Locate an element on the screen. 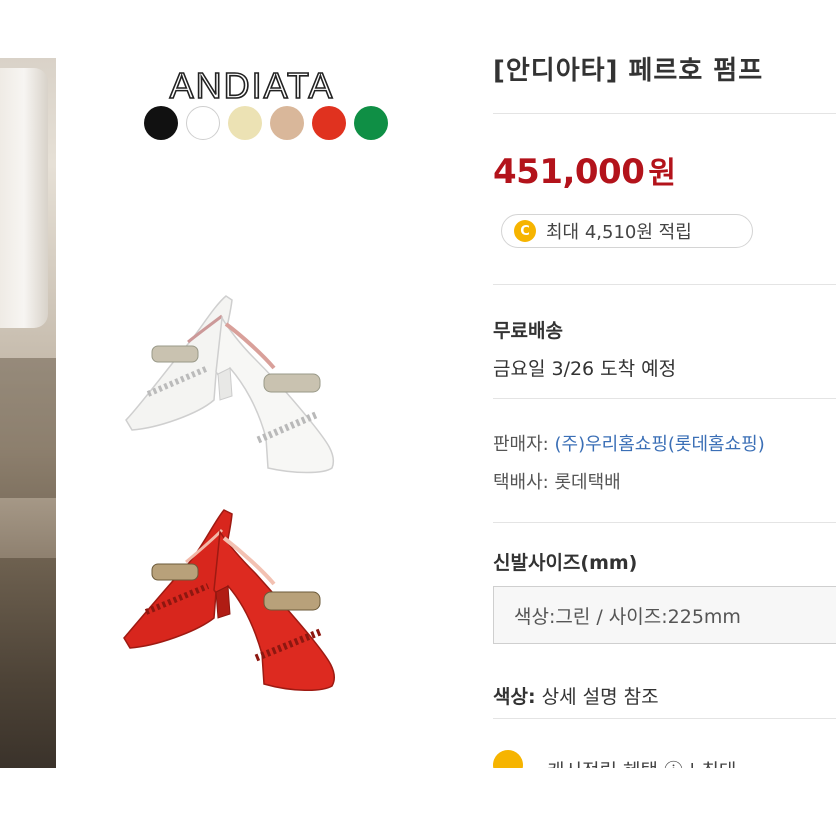 This screenshot has height=836, width=836. size-select-value: 색상:그린 / 사이즈:225mm is located at coordinates (627, 616).